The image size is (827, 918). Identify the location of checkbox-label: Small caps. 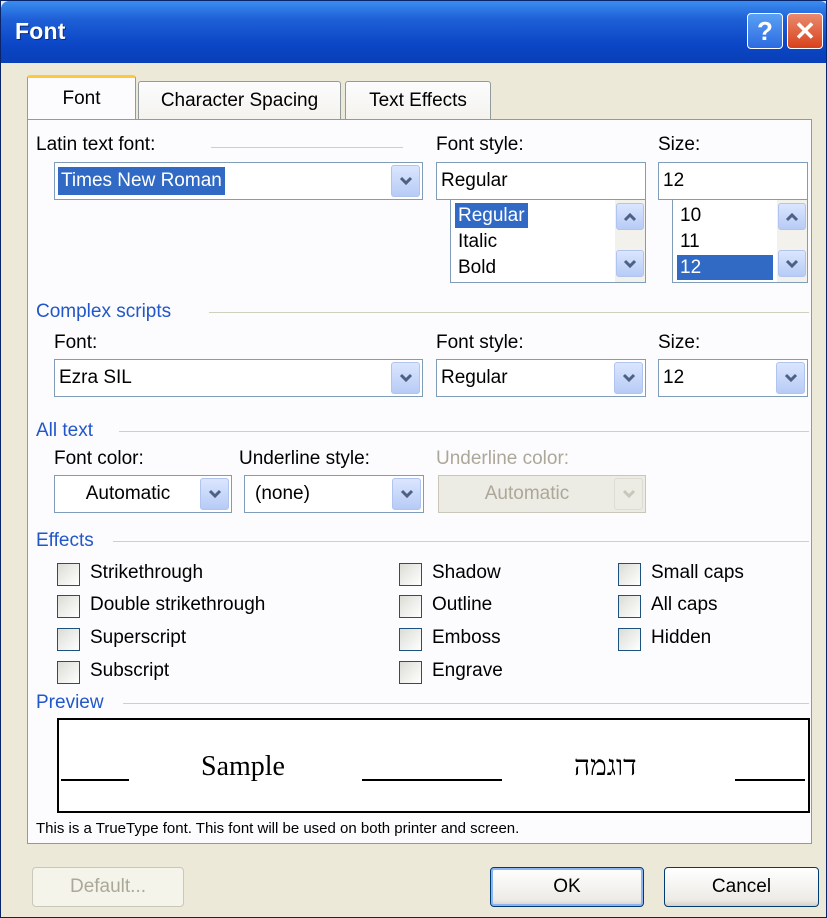
(697, 572).